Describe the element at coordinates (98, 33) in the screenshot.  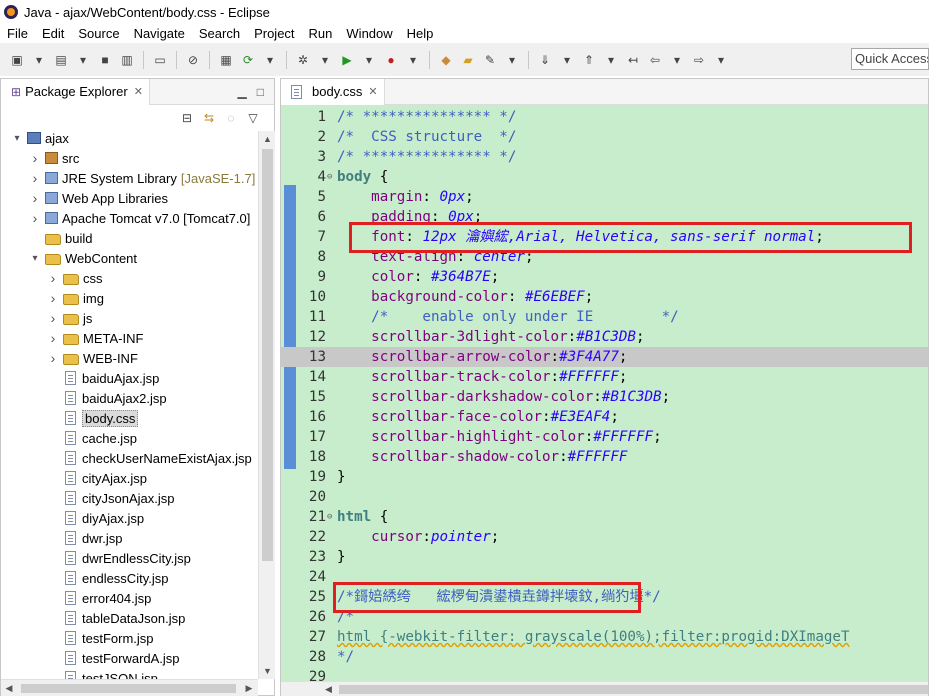
I see `menu-source: Source` at that location.